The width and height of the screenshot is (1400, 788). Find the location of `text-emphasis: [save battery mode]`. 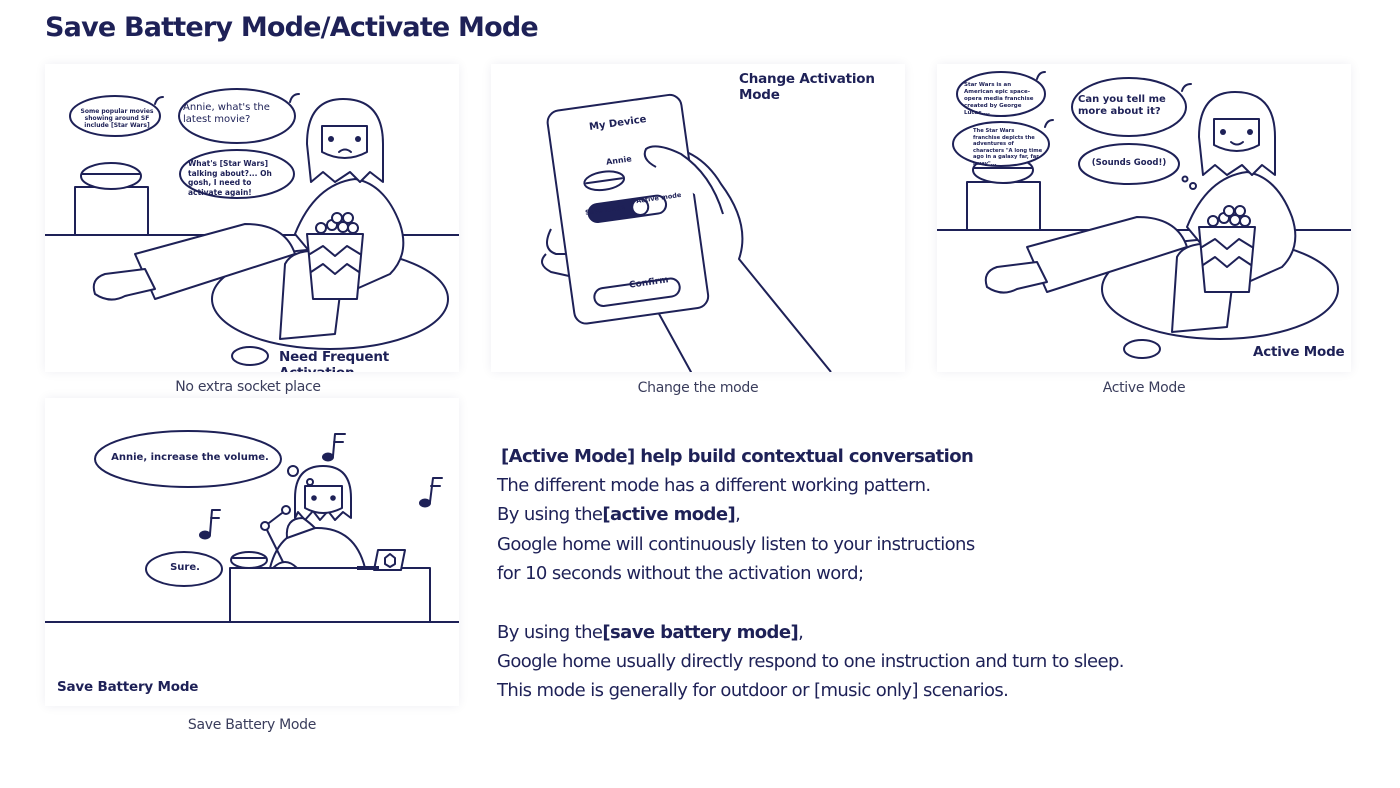

text-emphasis: [save battery mode] is located at coordinates (700, 632).